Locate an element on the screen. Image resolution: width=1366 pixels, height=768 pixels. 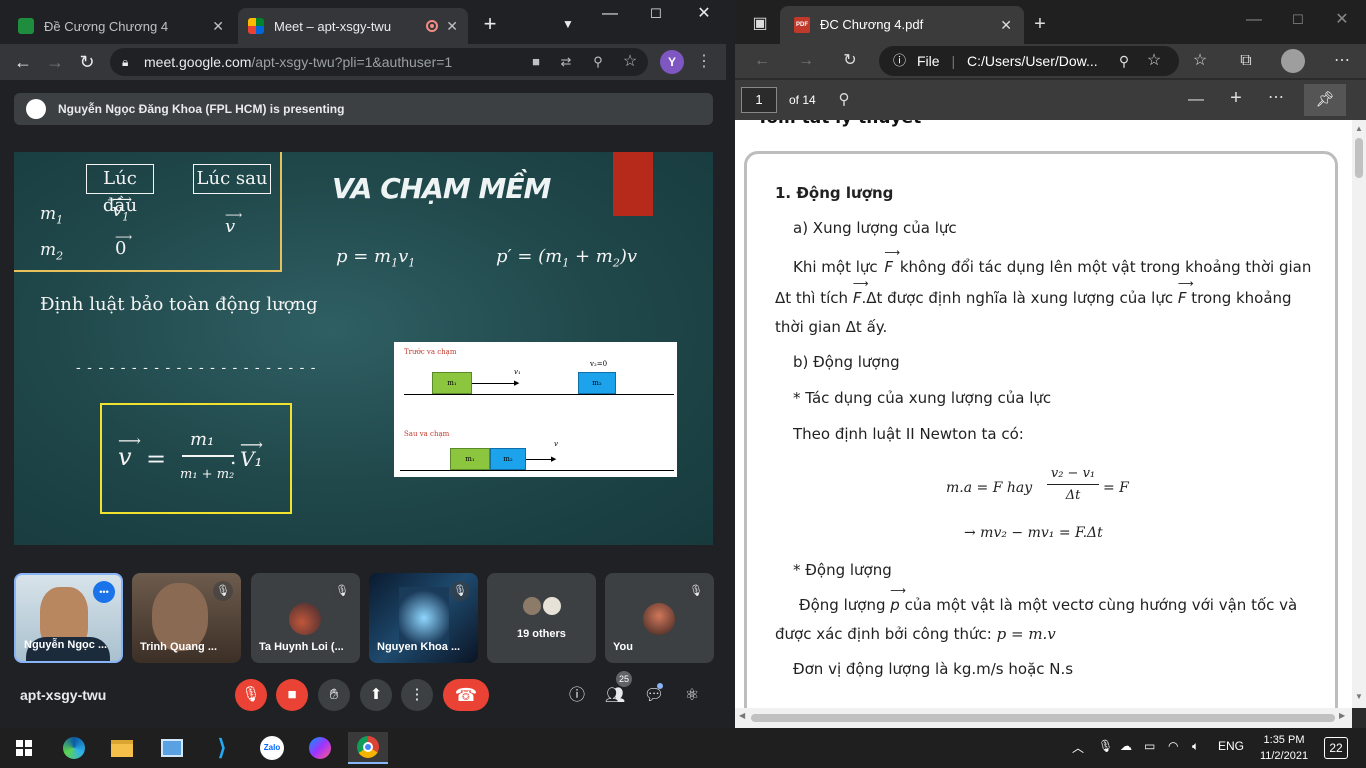
scroll-left-icon: ◀ is located at coordinates (742, 715).